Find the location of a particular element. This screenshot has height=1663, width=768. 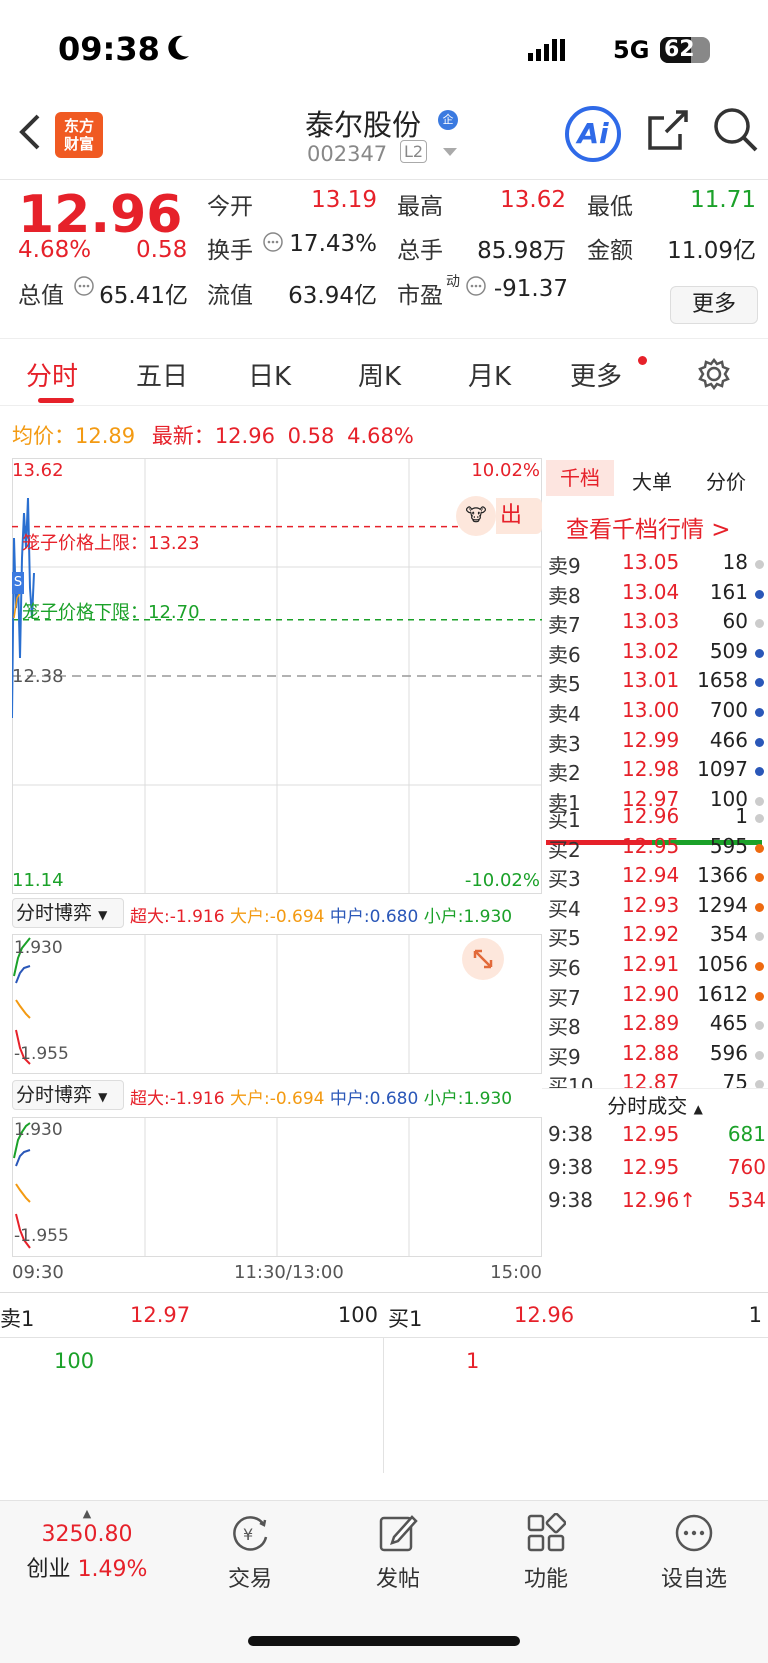

mcap-label: 总值 is located at coordinates (41, 296).